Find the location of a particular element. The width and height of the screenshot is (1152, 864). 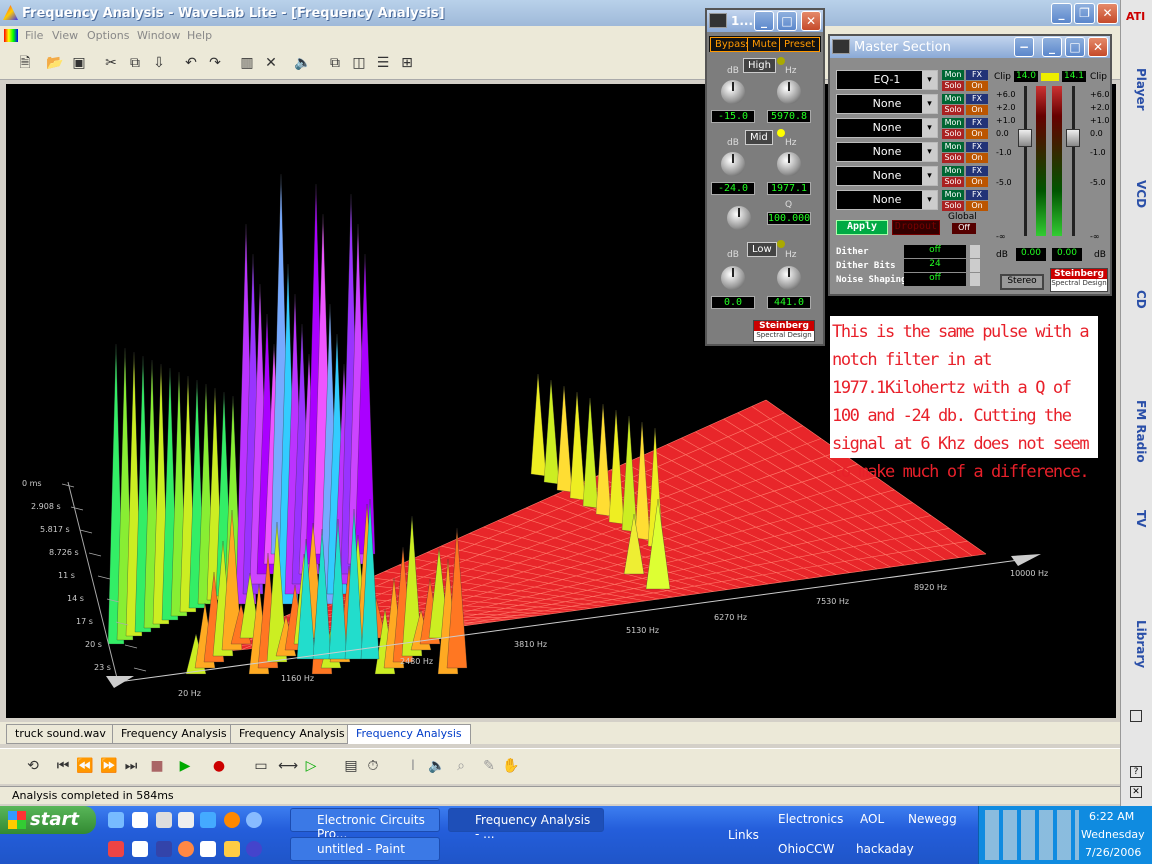

high-gain-knob is located at coordinates (733, 92).